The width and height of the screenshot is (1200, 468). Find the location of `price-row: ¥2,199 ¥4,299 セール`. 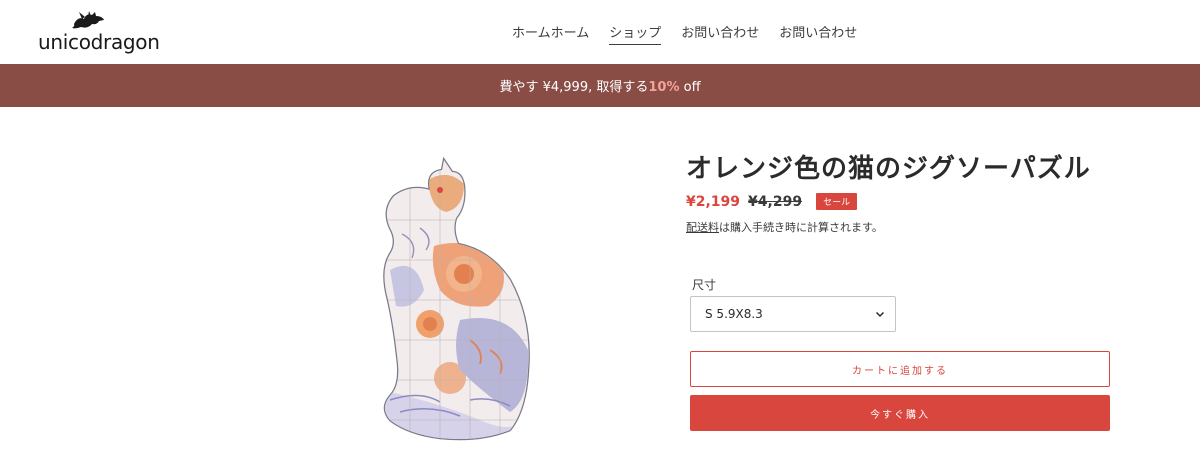

price-row: ¥2,199 ¥4,299 セール is located at coordinates (772, 201).